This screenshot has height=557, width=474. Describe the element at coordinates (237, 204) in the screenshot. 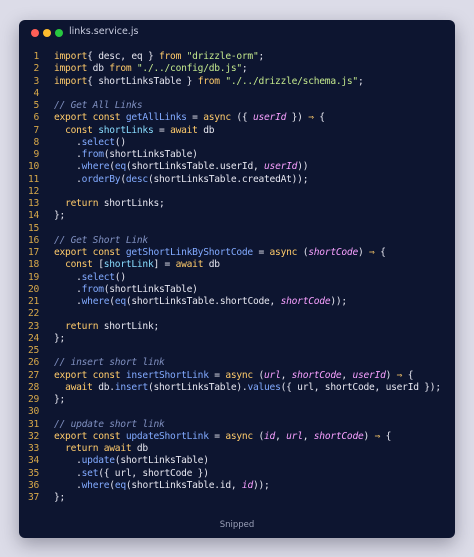

I see `code-line: 13 return shortLinks;` at that location.